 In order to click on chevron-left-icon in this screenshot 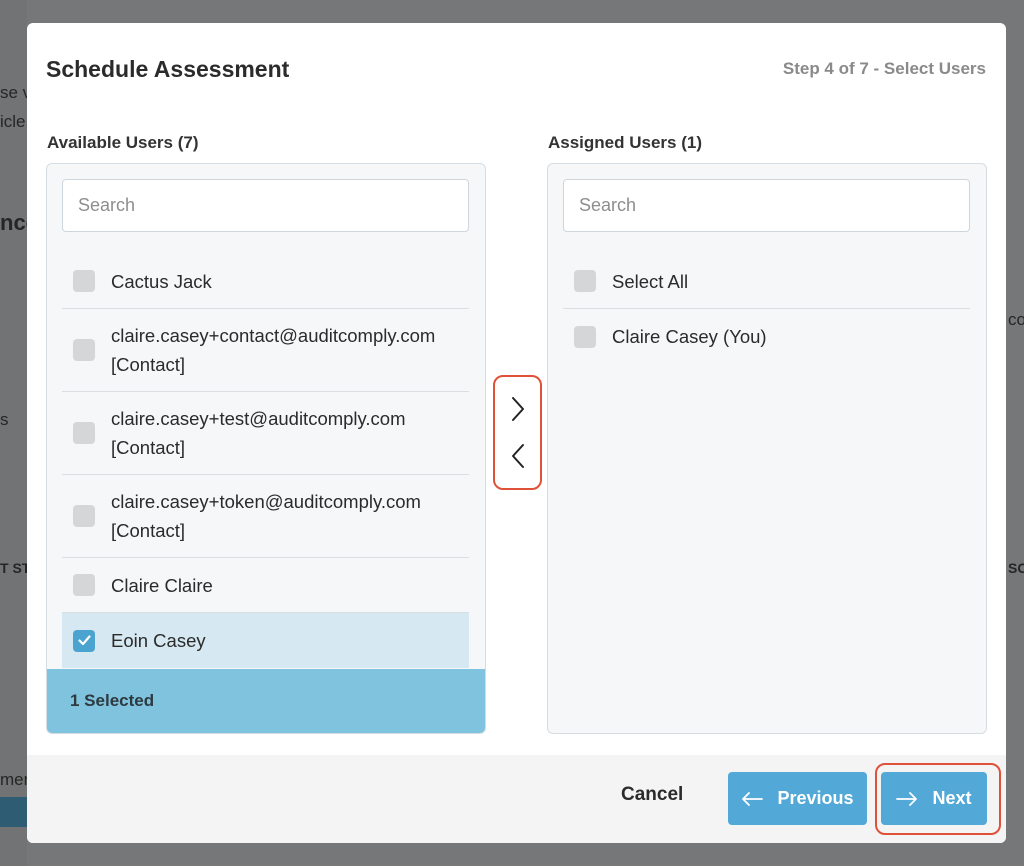, I will do `click(517, 456)`.